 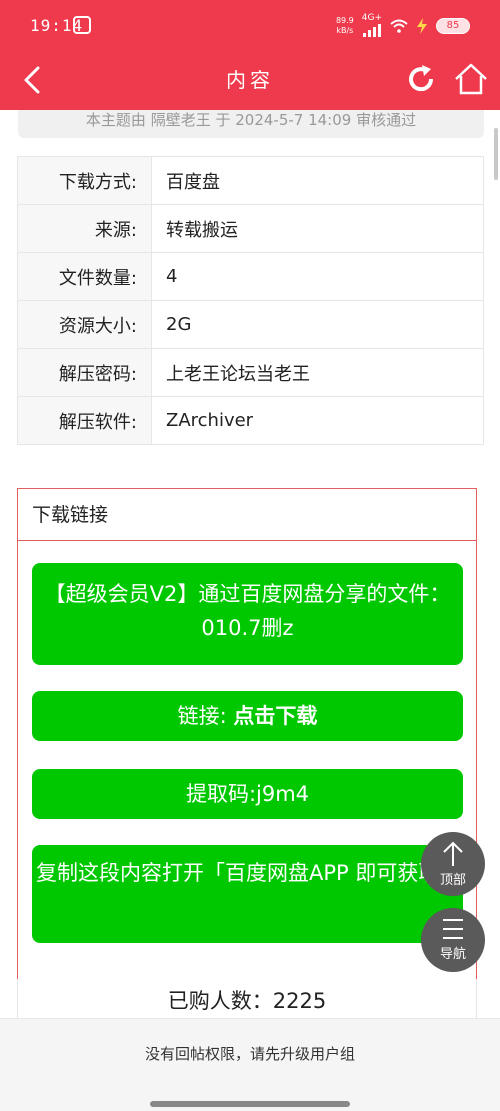 What do you see at coordinates (453, 853) in the screenshot?
I see `arrow-up-icon` at bounding box center [453, 853].